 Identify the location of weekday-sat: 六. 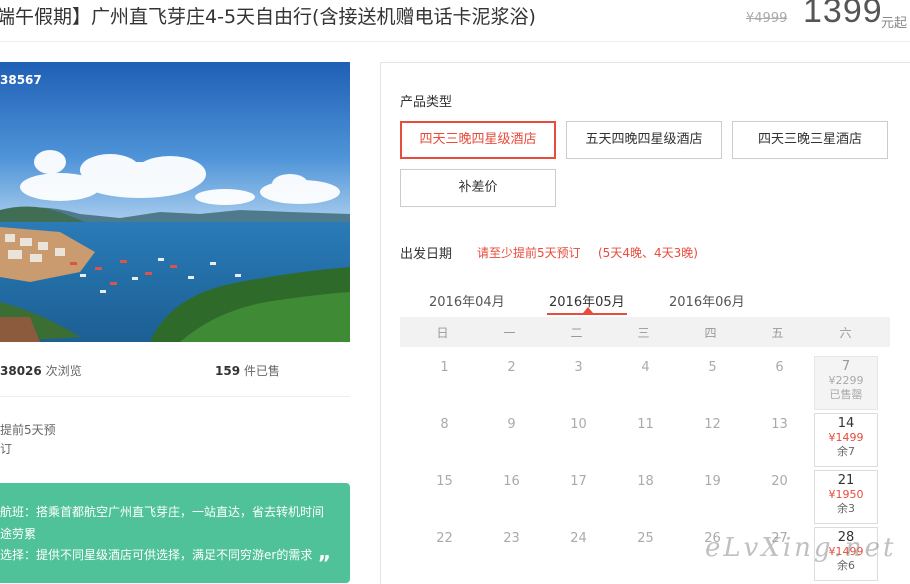
(845, 333).